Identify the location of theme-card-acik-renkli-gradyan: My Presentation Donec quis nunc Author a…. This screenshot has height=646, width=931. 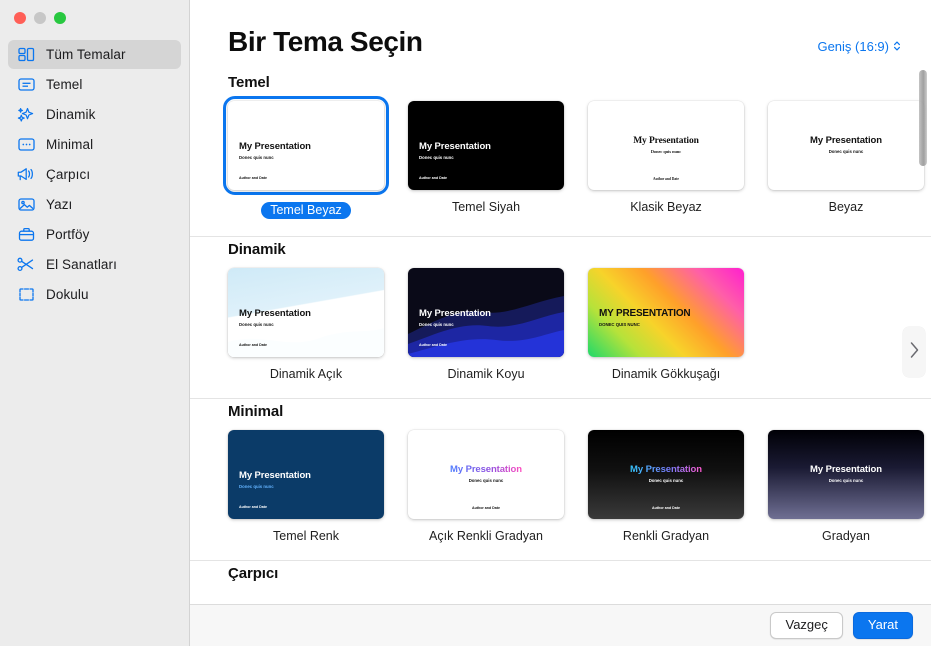
(486, 486).